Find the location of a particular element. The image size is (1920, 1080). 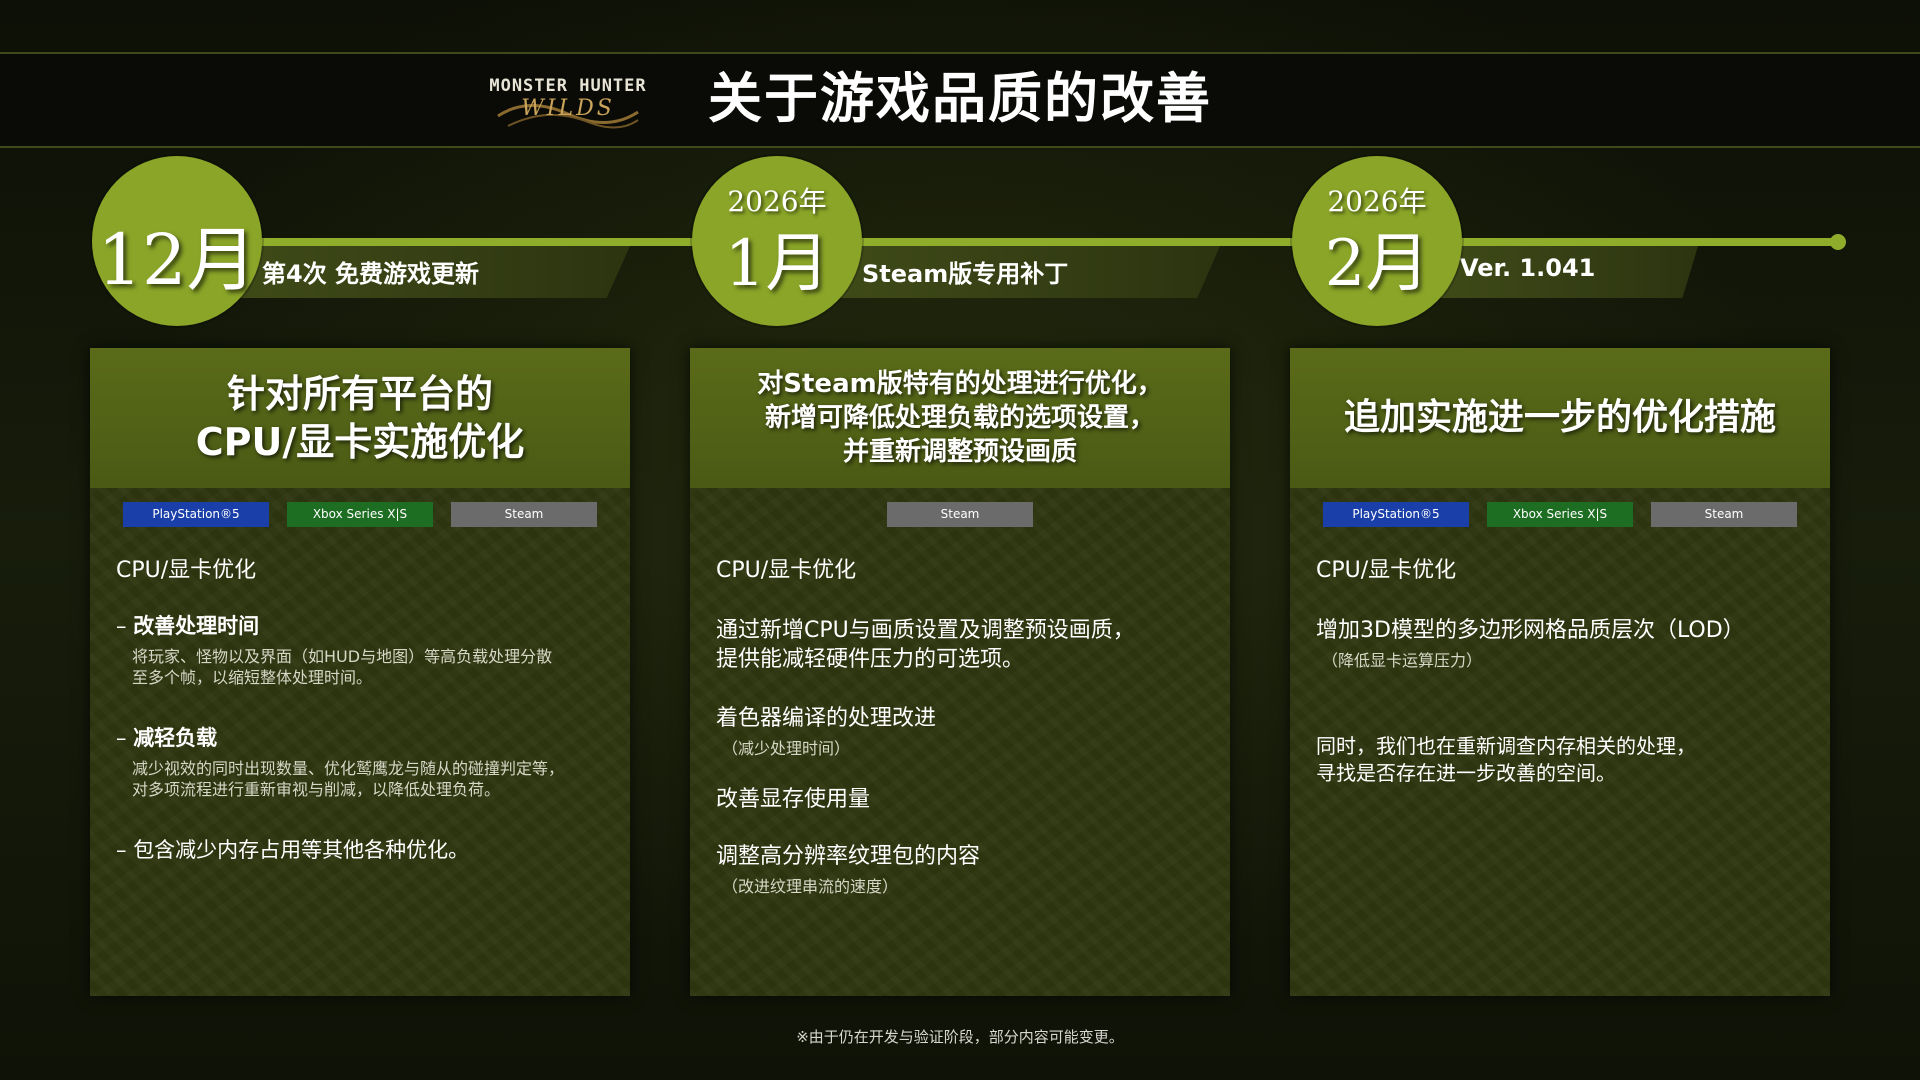

item-subnote: （改进纹理串流的速度） is located at coordinates (810, 886).